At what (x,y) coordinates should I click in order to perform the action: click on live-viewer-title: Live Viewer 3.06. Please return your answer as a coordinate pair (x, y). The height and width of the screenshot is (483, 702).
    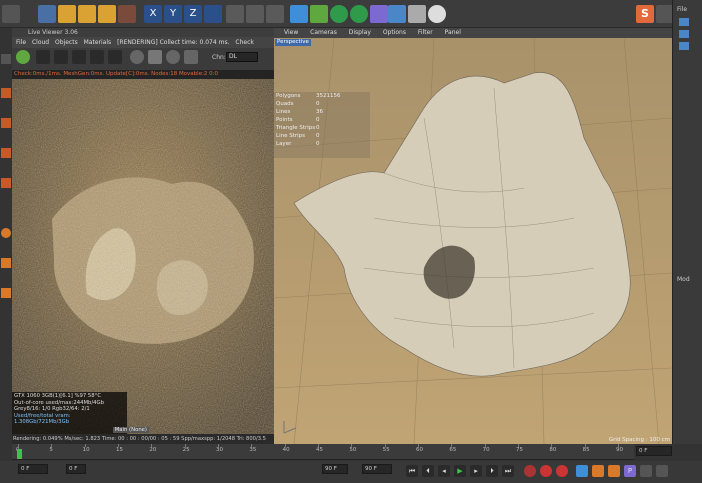
    Looking at the image, I should click on (143, 32).